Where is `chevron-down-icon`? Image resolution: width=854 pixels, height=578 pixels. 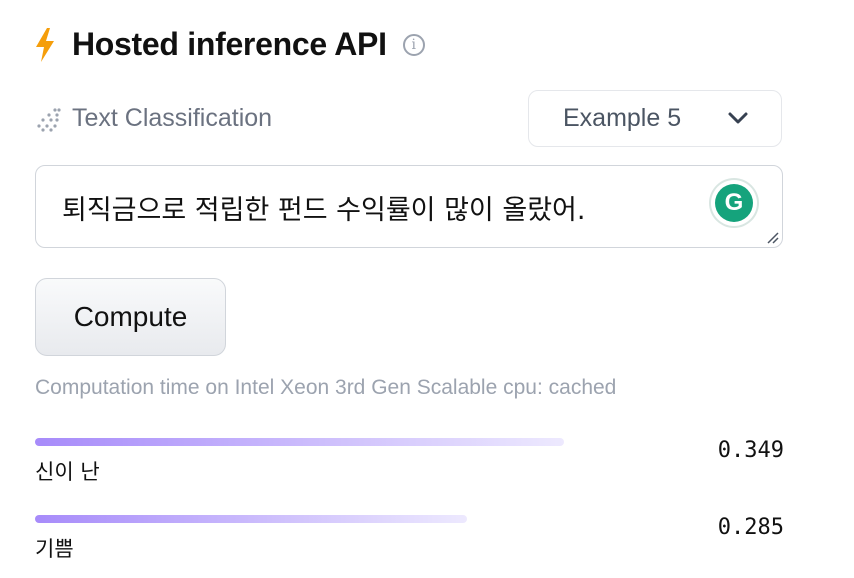
chevron-down-icon is located at coordinates (738, 118).